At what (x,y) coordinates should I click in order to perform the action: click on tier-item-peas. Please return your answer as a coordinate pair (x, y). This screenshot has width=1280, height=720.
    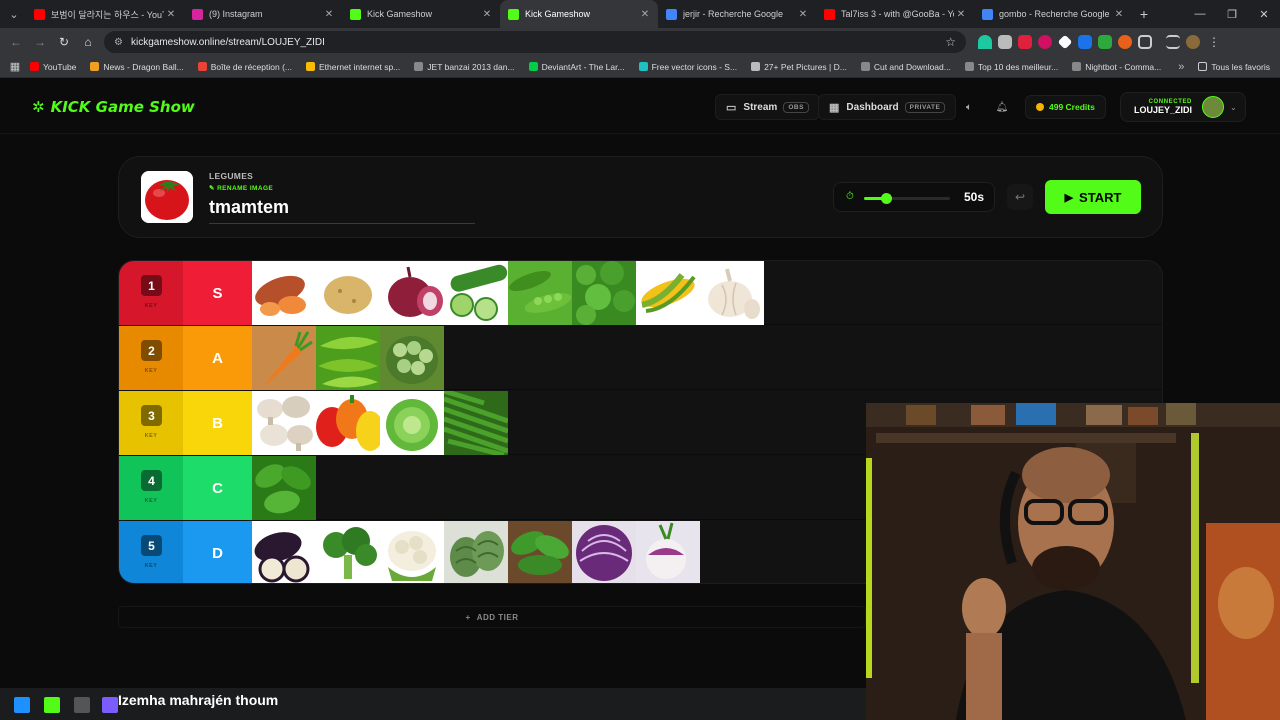
    Looking at the image, I should click on (540, 293).